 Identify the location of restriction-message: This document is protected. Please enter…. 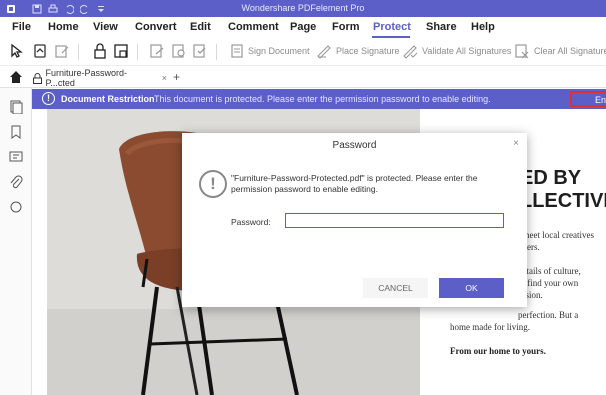
(322, 99).